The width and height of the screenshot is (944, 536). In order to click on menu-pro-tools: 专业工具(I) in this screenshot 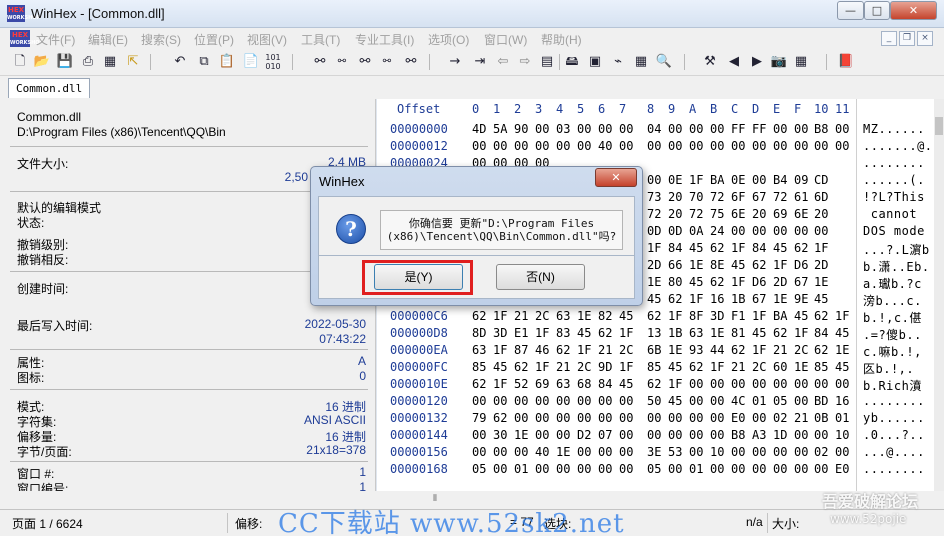, I will do `click(384, 39)`.